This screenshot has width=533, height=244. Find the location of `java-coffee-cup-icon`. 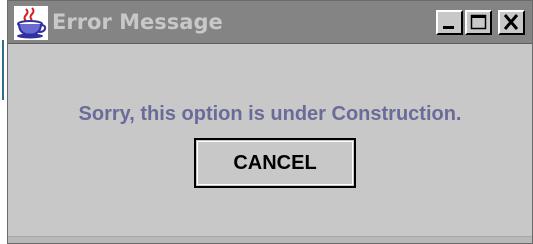

java-coffee-cup-icon is located at coordinates (31, 23).